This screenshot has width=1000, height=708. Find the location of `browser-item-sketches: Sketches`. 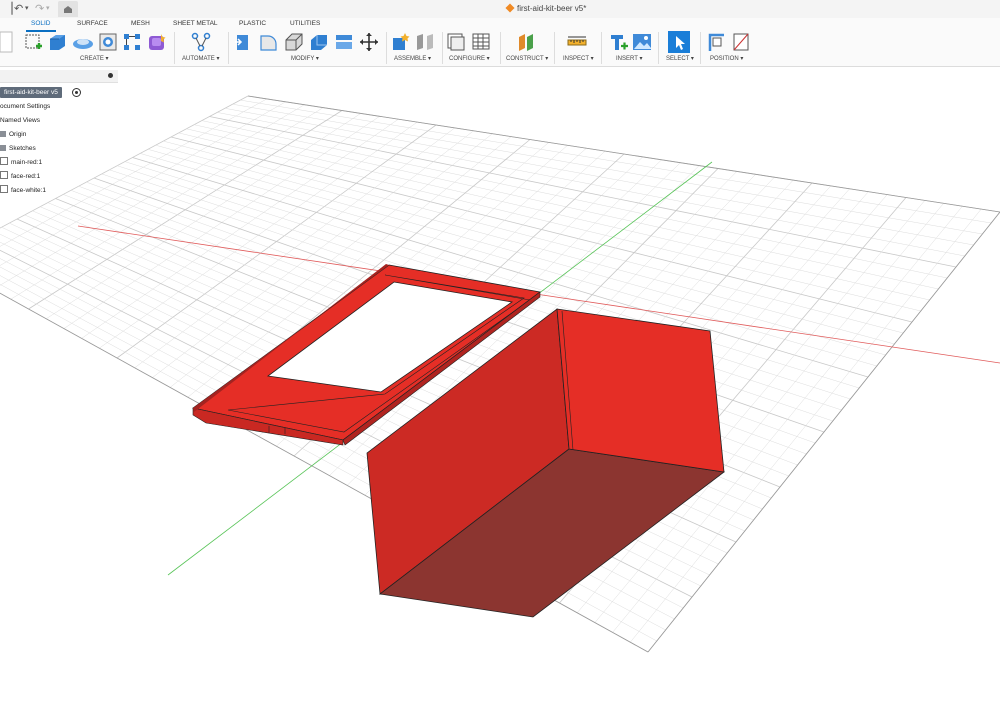

browser-item-sketches: Sketches is located at coordinates (18, 148).